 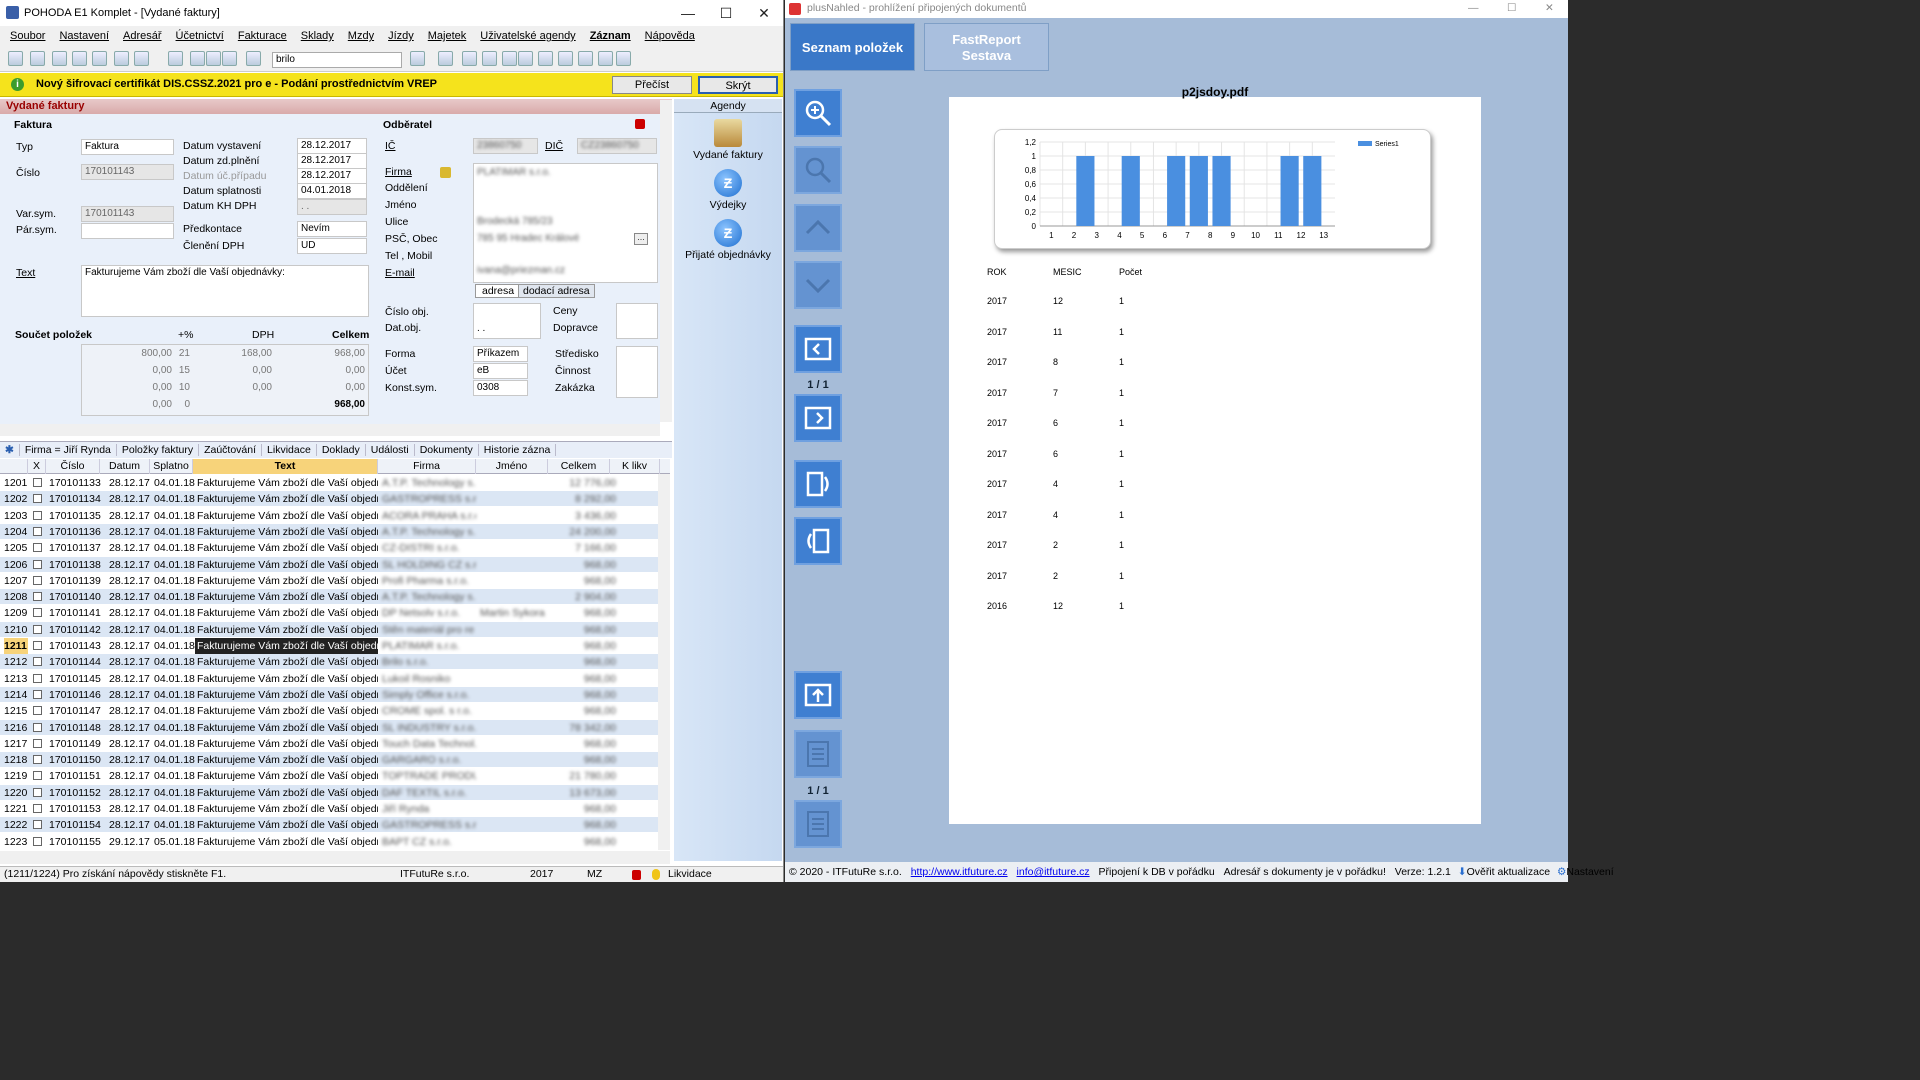 What do you see at coordinates (652, 85) in the screenshot?
I see `read-button: Přečíst` at bounding box center [652, 85].